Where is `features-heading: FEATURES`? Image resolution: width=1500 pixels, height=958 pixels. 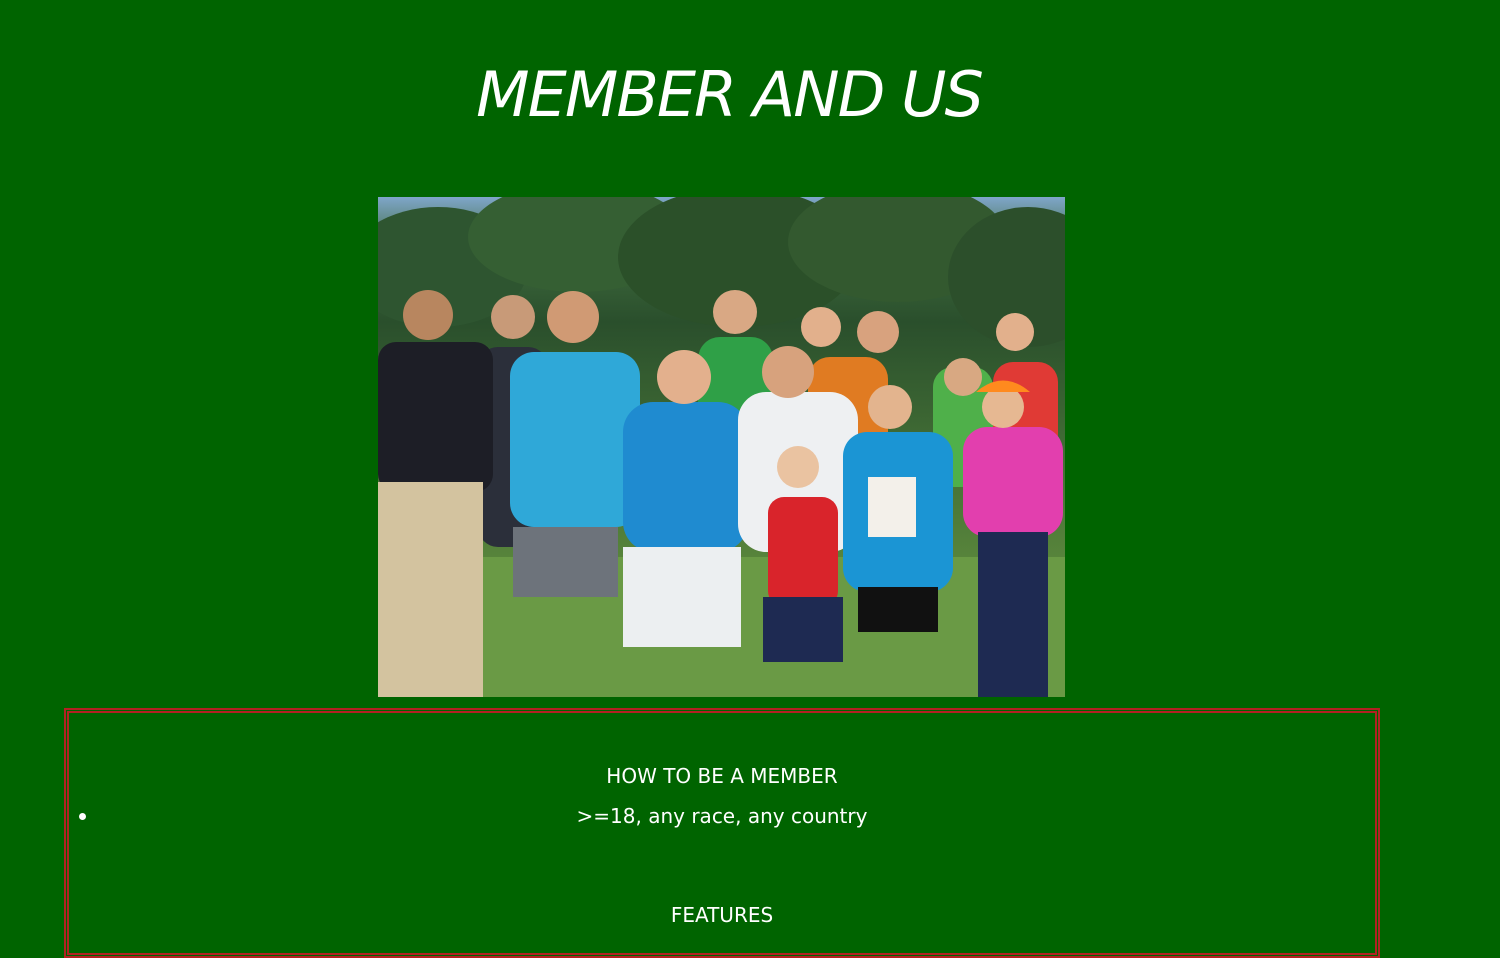 features-heading: FEATURES is located at coordinates (722, 915).